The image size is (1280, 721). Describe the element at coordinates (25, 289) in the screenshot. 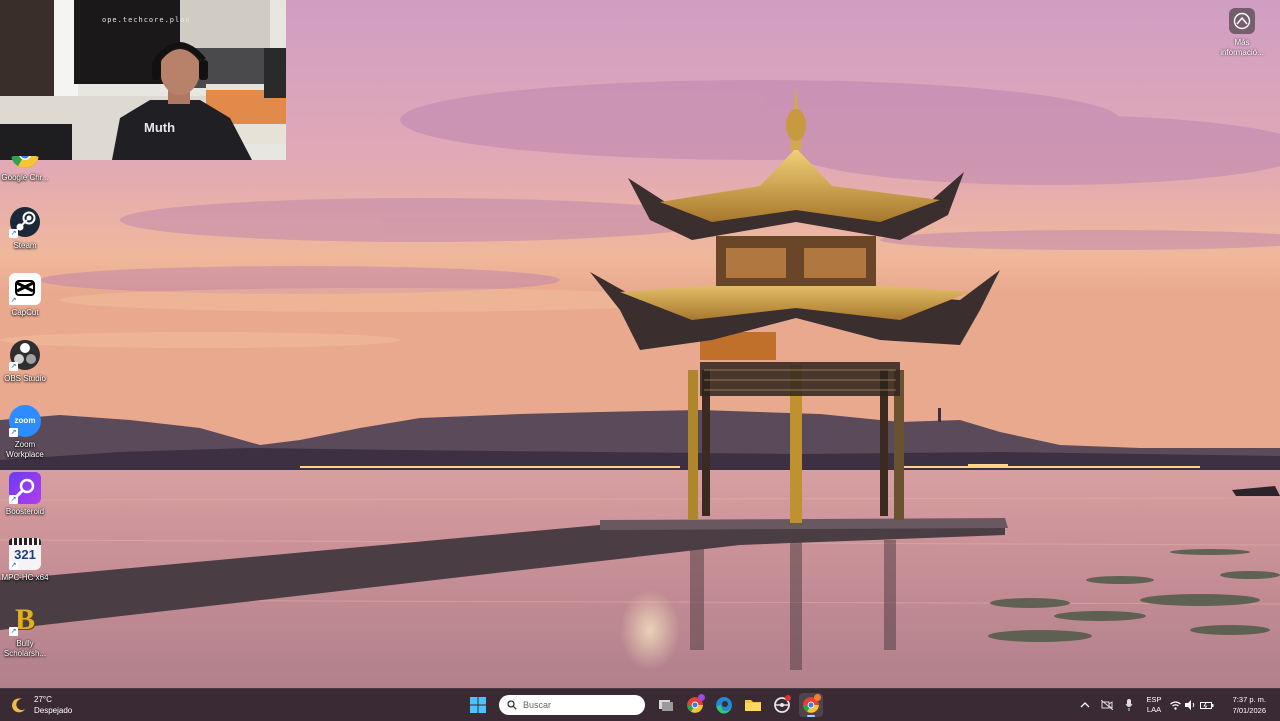

I see `capcut-icon: ↗` at that location.